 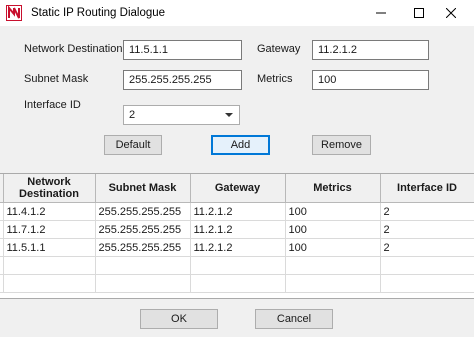 I want to click on add-button: Add, so click(x=240, y=145).